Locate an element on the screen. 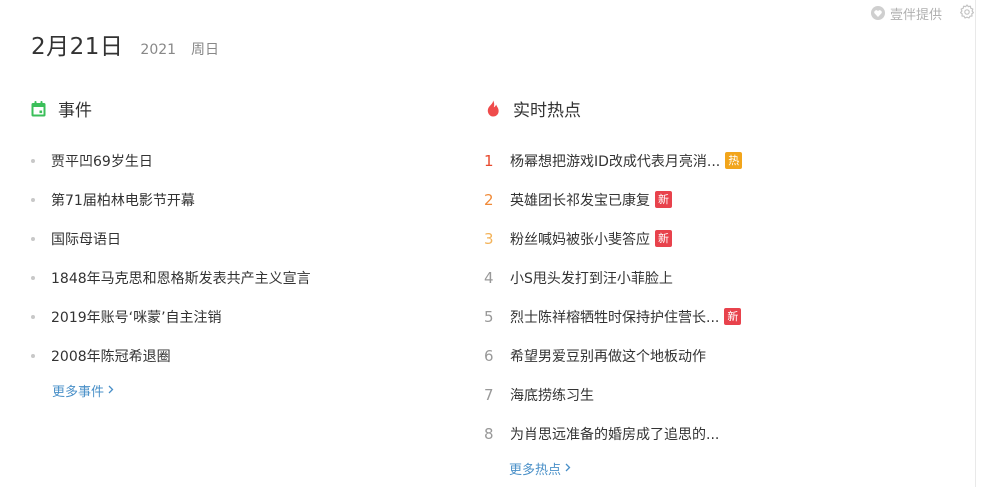 The image size is (986, 487). hot-rank: 3 is located at coordinates (489, 238).